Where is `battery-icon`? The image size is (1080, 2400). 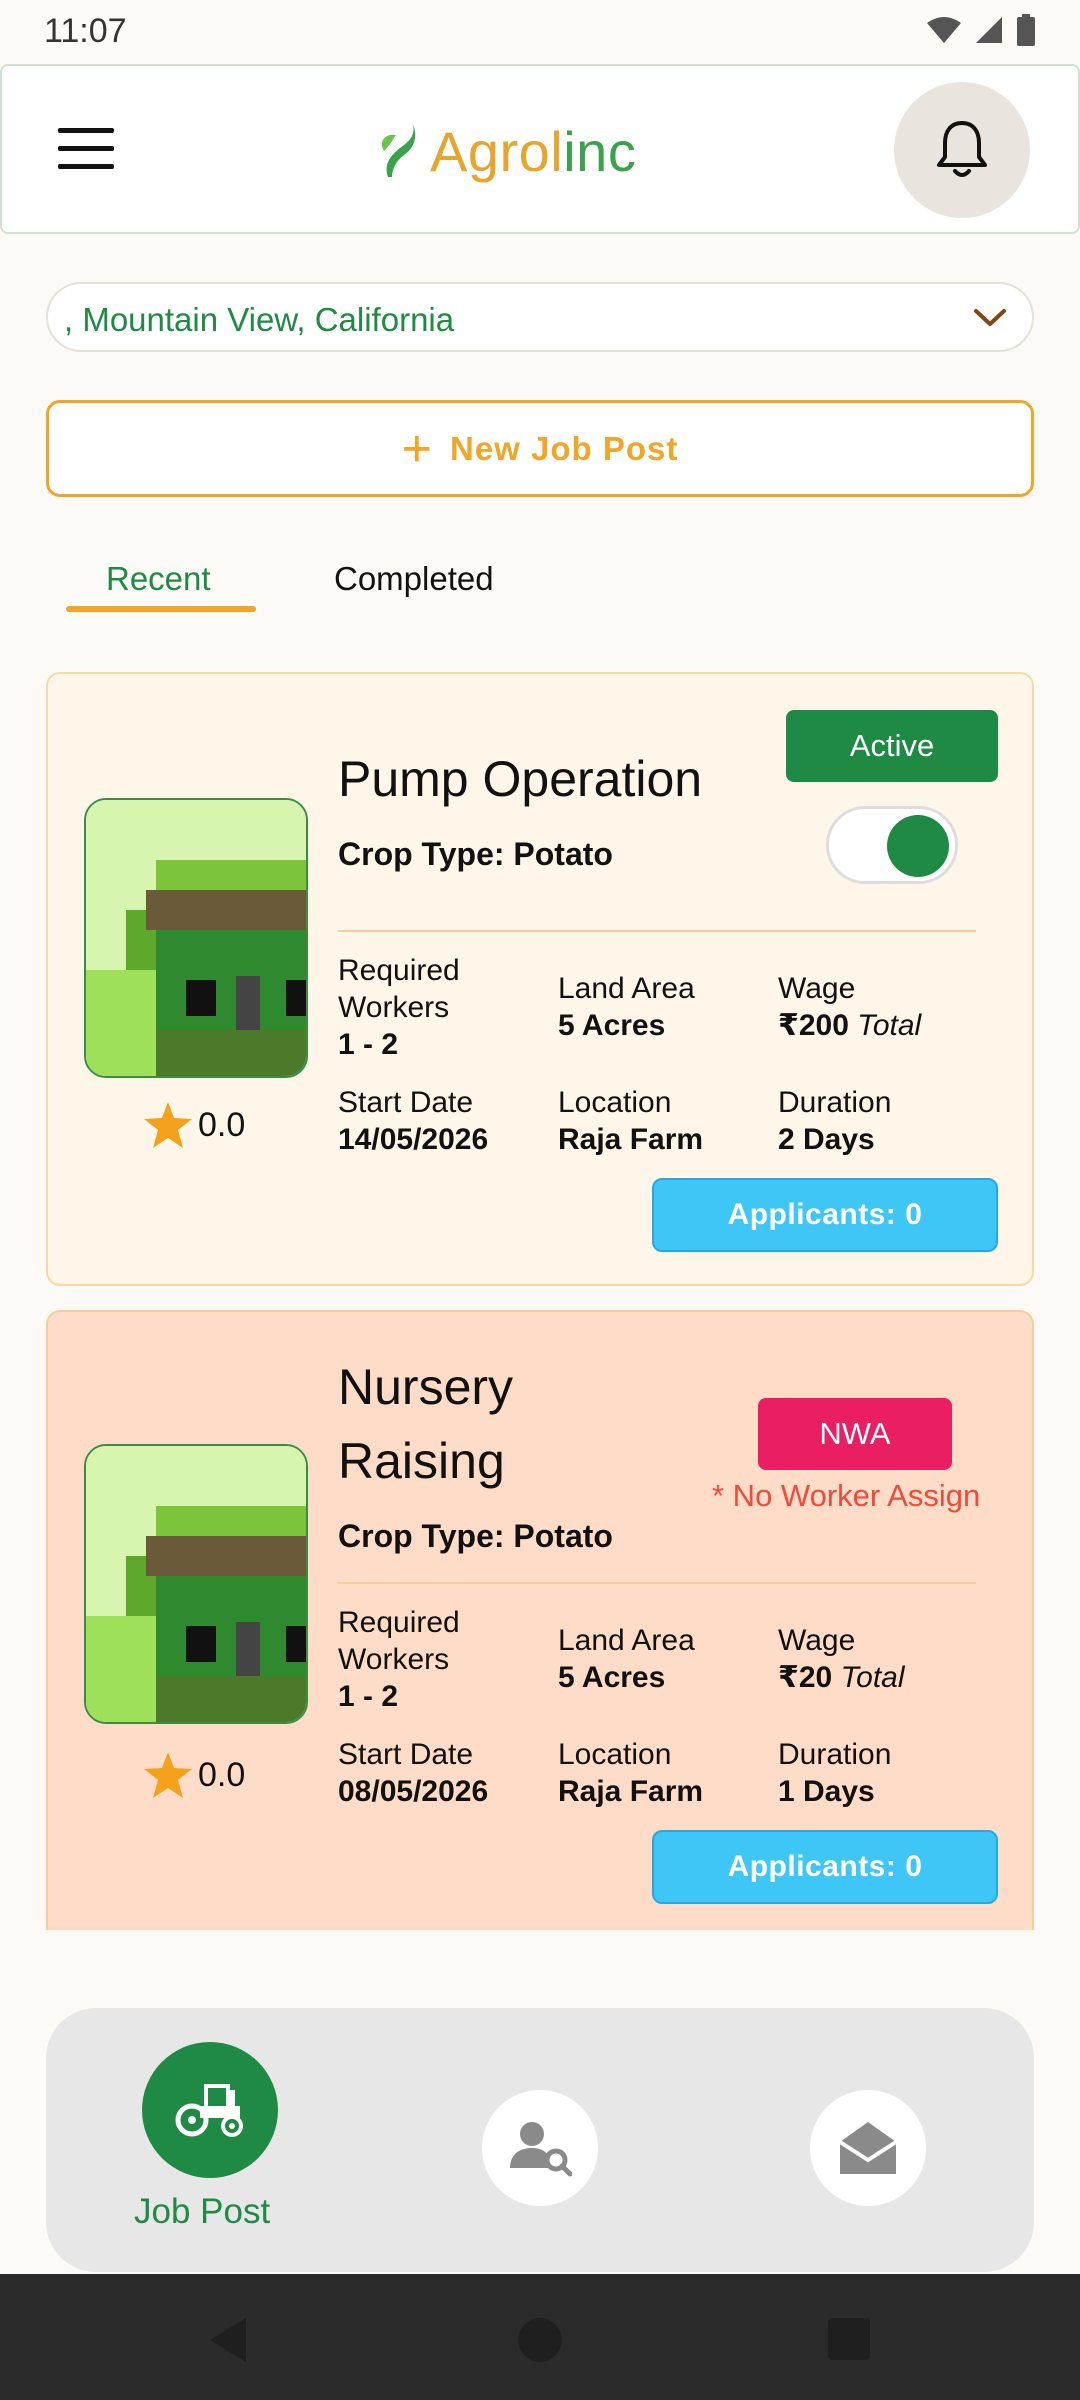
battery-icon is located at coordinates (1026, 30).